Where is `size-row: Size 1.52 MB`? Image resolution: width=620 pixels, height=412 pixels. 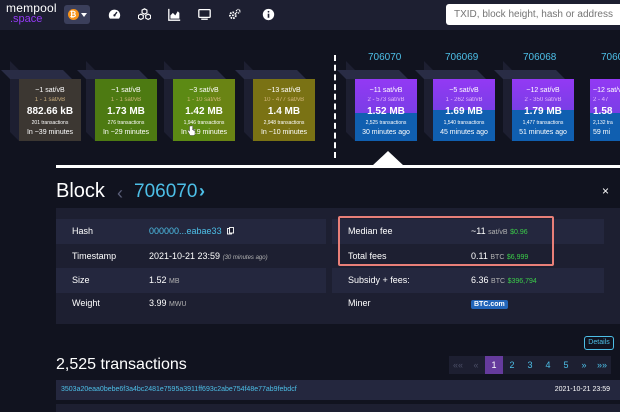
size-row: Size 1.52 MB is located at coordinates (191, 280).